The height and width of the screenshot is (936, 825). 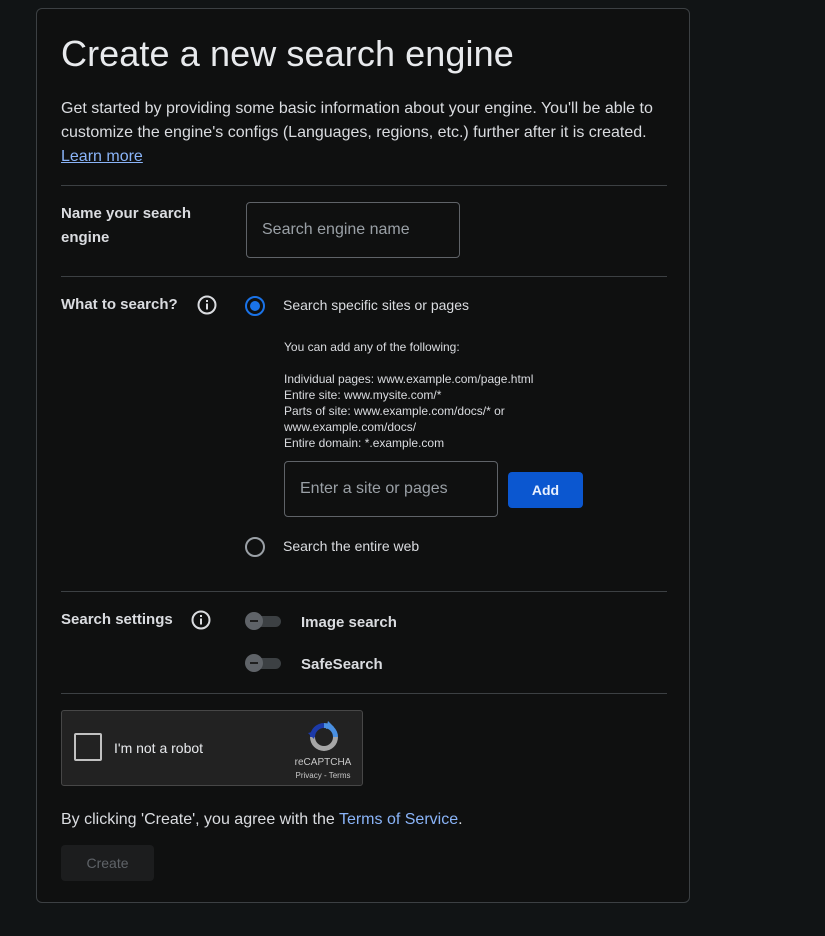 I want to click on radio-entire-web-label: Search the entire web, so click(x=351, y=546).